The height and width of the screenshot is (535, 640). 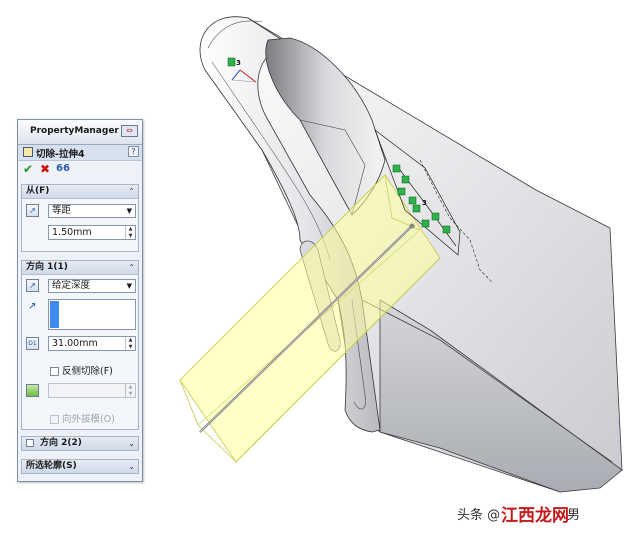 What do you see at coordinates (45, 169) in the screenshot?
I see `x-icon: ✖` at bounding box center [45, 169].